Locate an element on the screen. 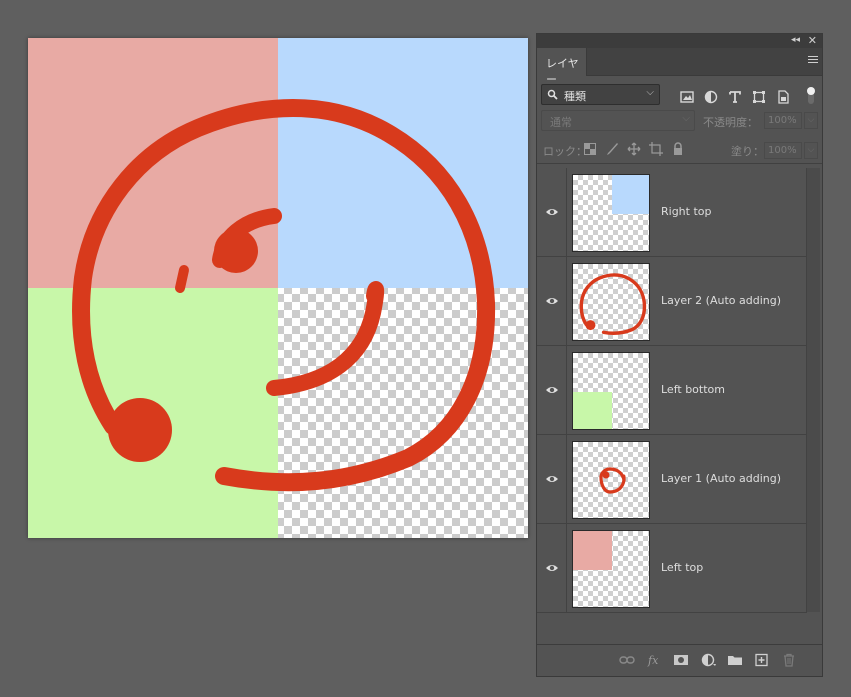 This screenshot has width=851, height=697. layer-row-layer-2: Layer 2 (Auto adding) is located at coordinates (672, 301).